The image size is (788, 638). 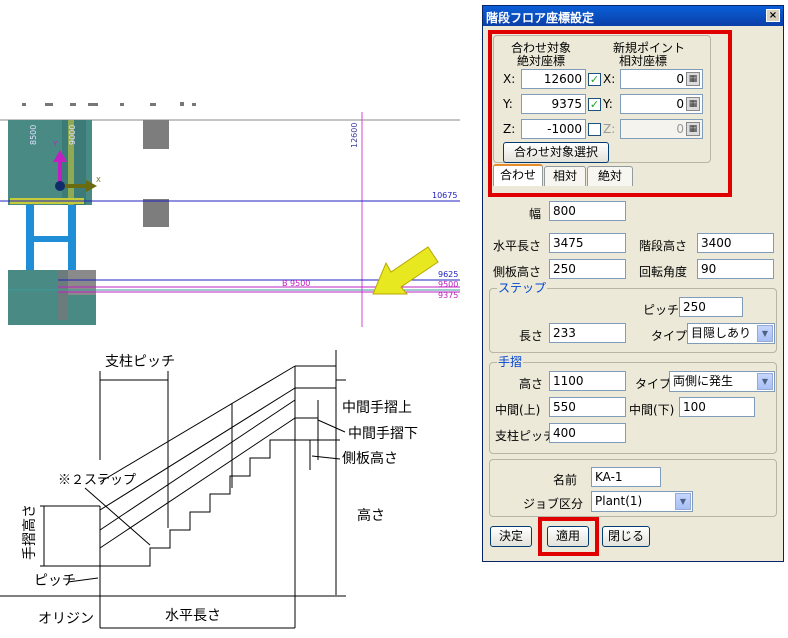 I want to click on step-type-select: 目隠しあり ▼, so click(x=731, y=333).